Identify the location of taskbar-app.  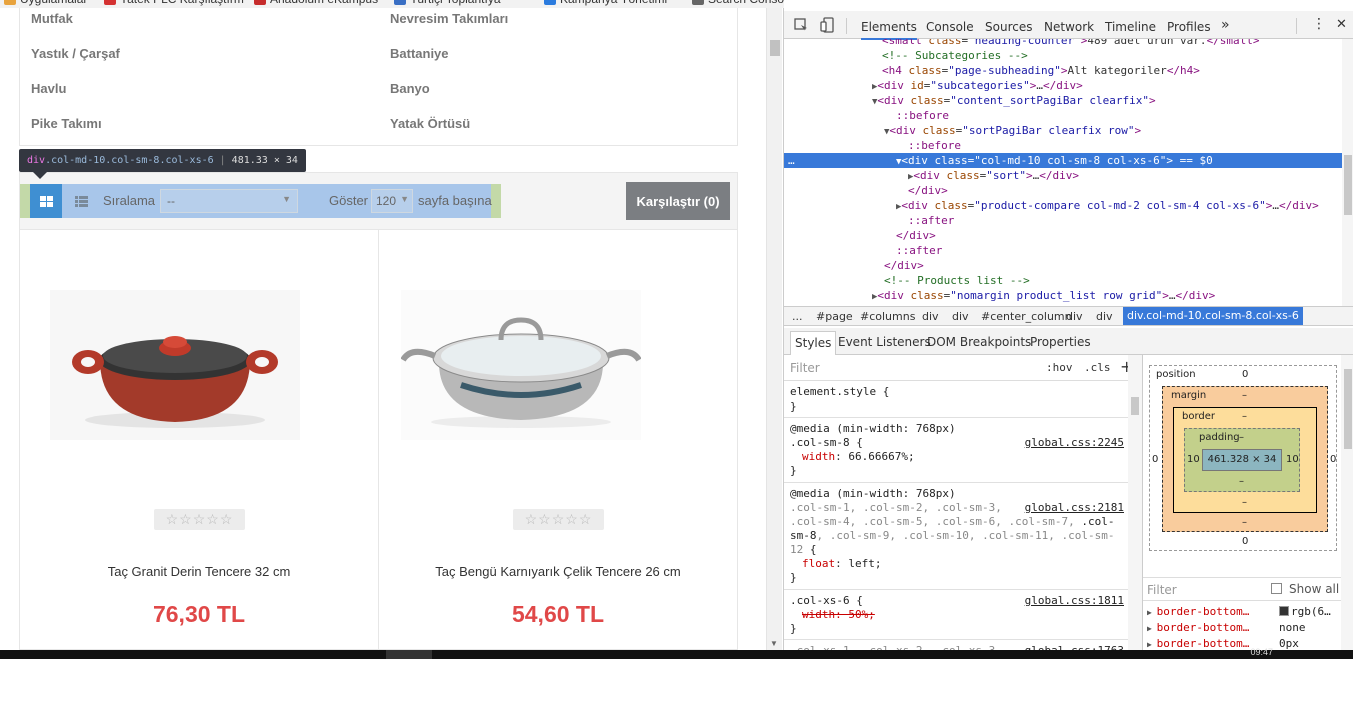
(409, 654).